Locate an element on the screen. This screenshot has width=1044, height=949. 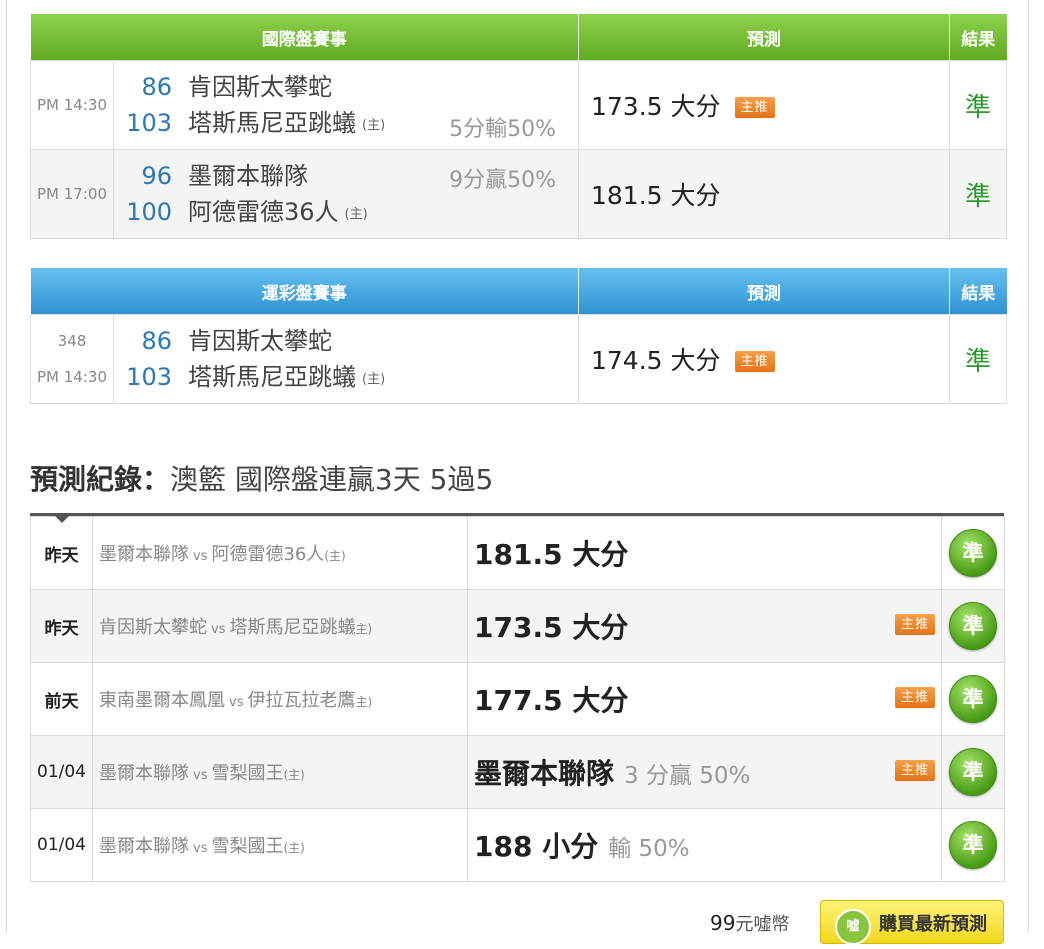
record-match: 墨爾本聯隊 vs 阿德雷德36人(主) is located at coordinates (280, 553).